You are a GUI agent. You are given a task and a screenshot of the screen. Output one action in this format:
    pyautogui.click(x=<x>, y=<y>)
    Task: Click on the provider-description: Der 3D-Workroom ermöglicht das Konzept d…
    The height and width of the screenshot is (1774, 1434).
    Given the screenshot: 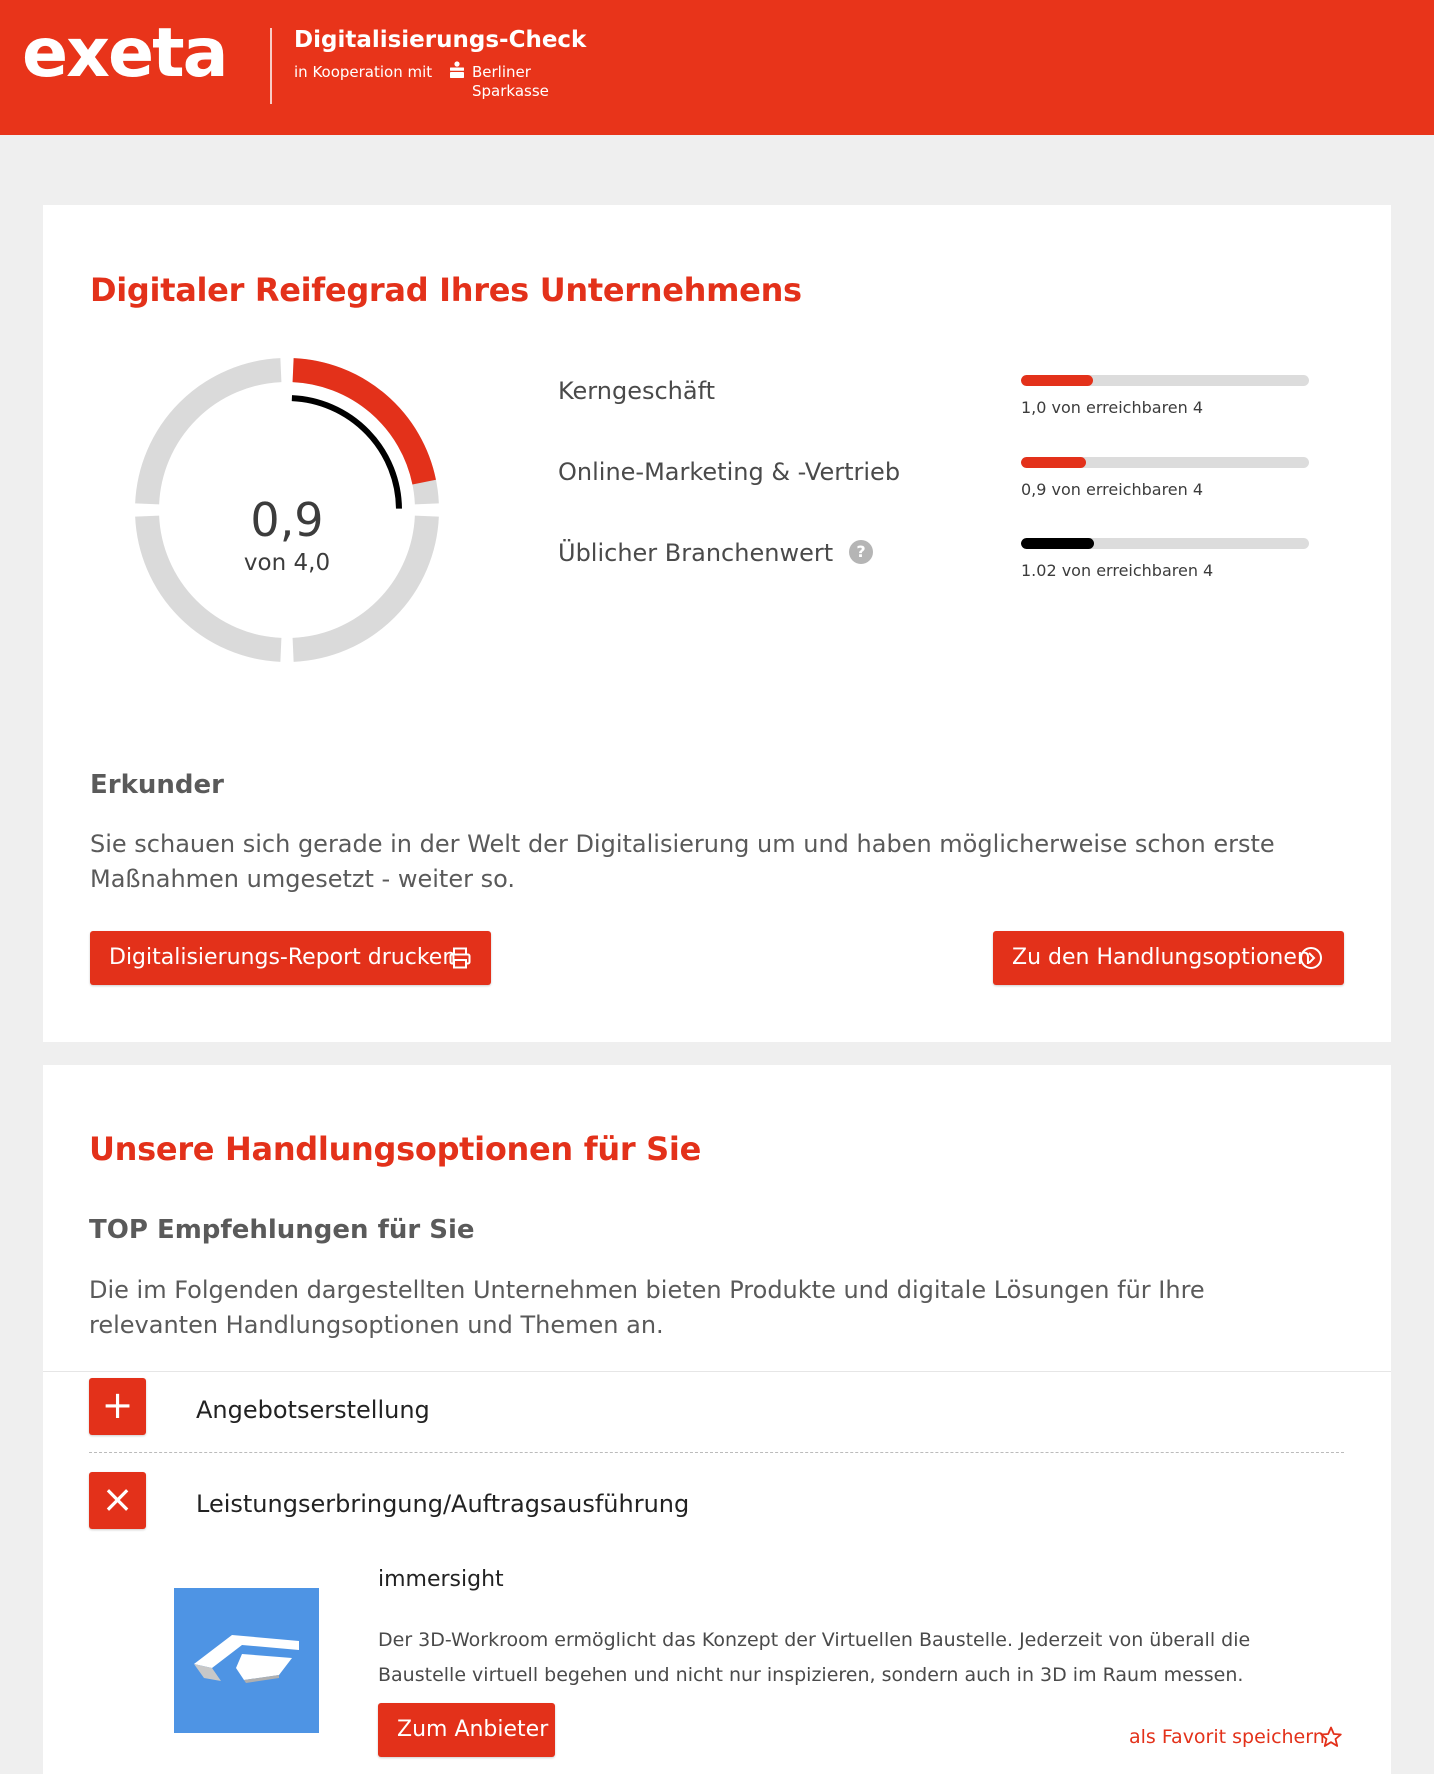 What is the action you would take?
    pyautogui.click(x=814, y=1657)
    